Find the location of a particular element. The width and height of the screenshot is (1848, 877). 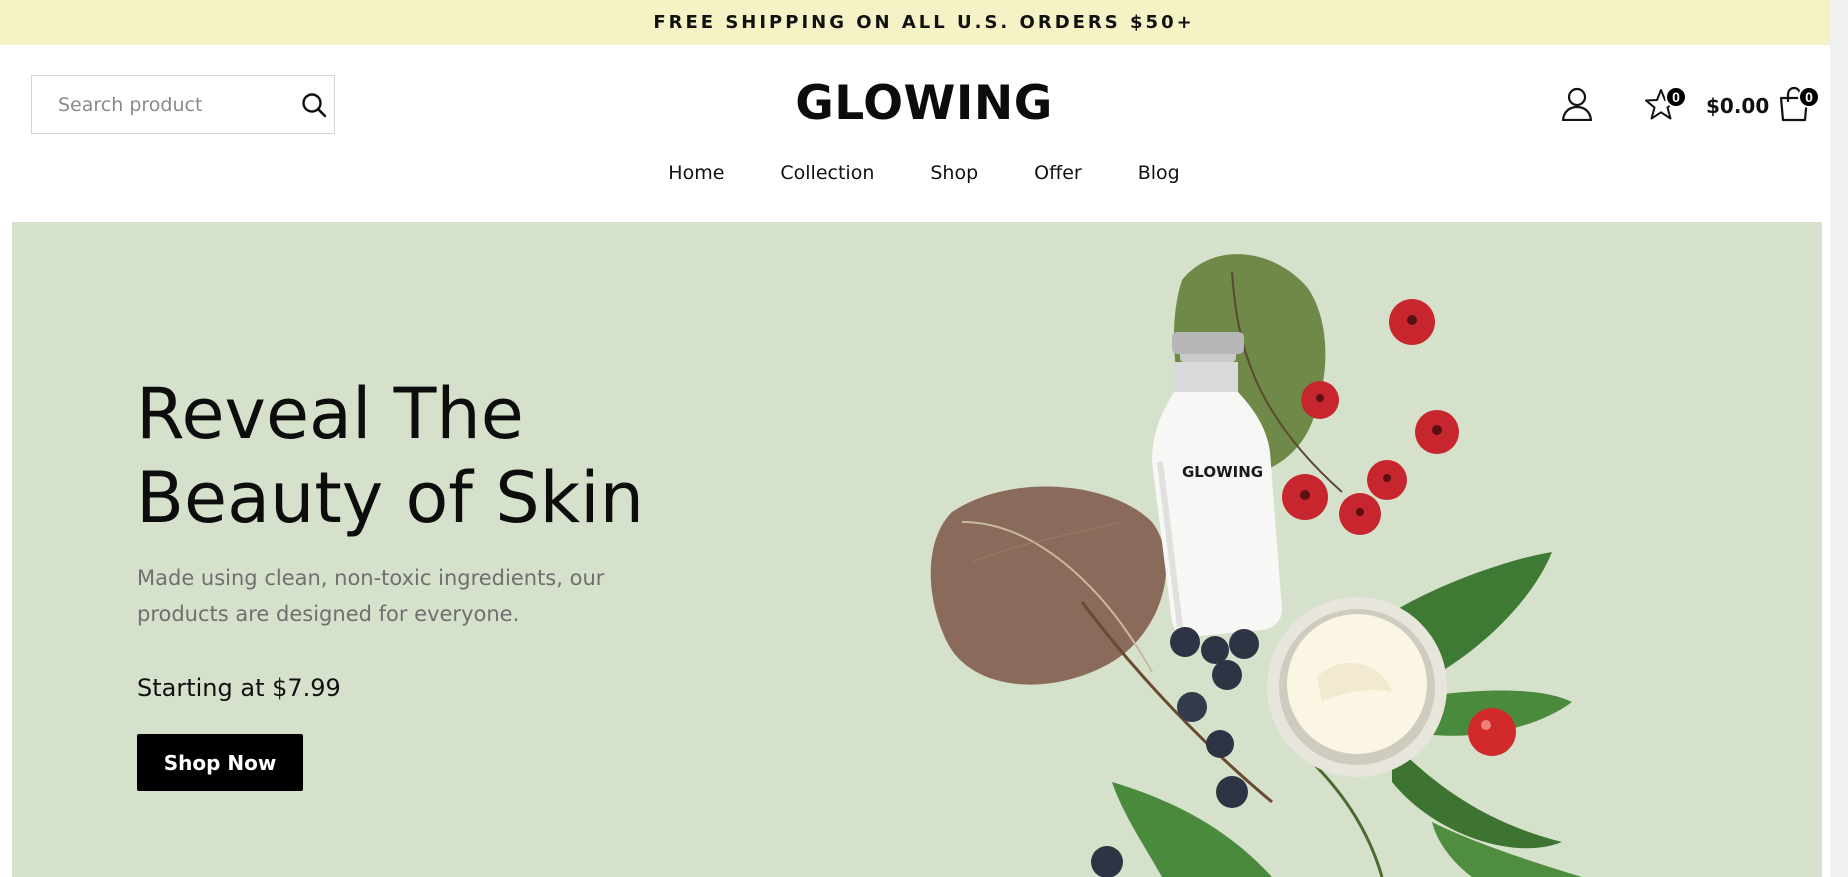

wishlist-count-badge: 0 is located at coordinates (1676, 97).